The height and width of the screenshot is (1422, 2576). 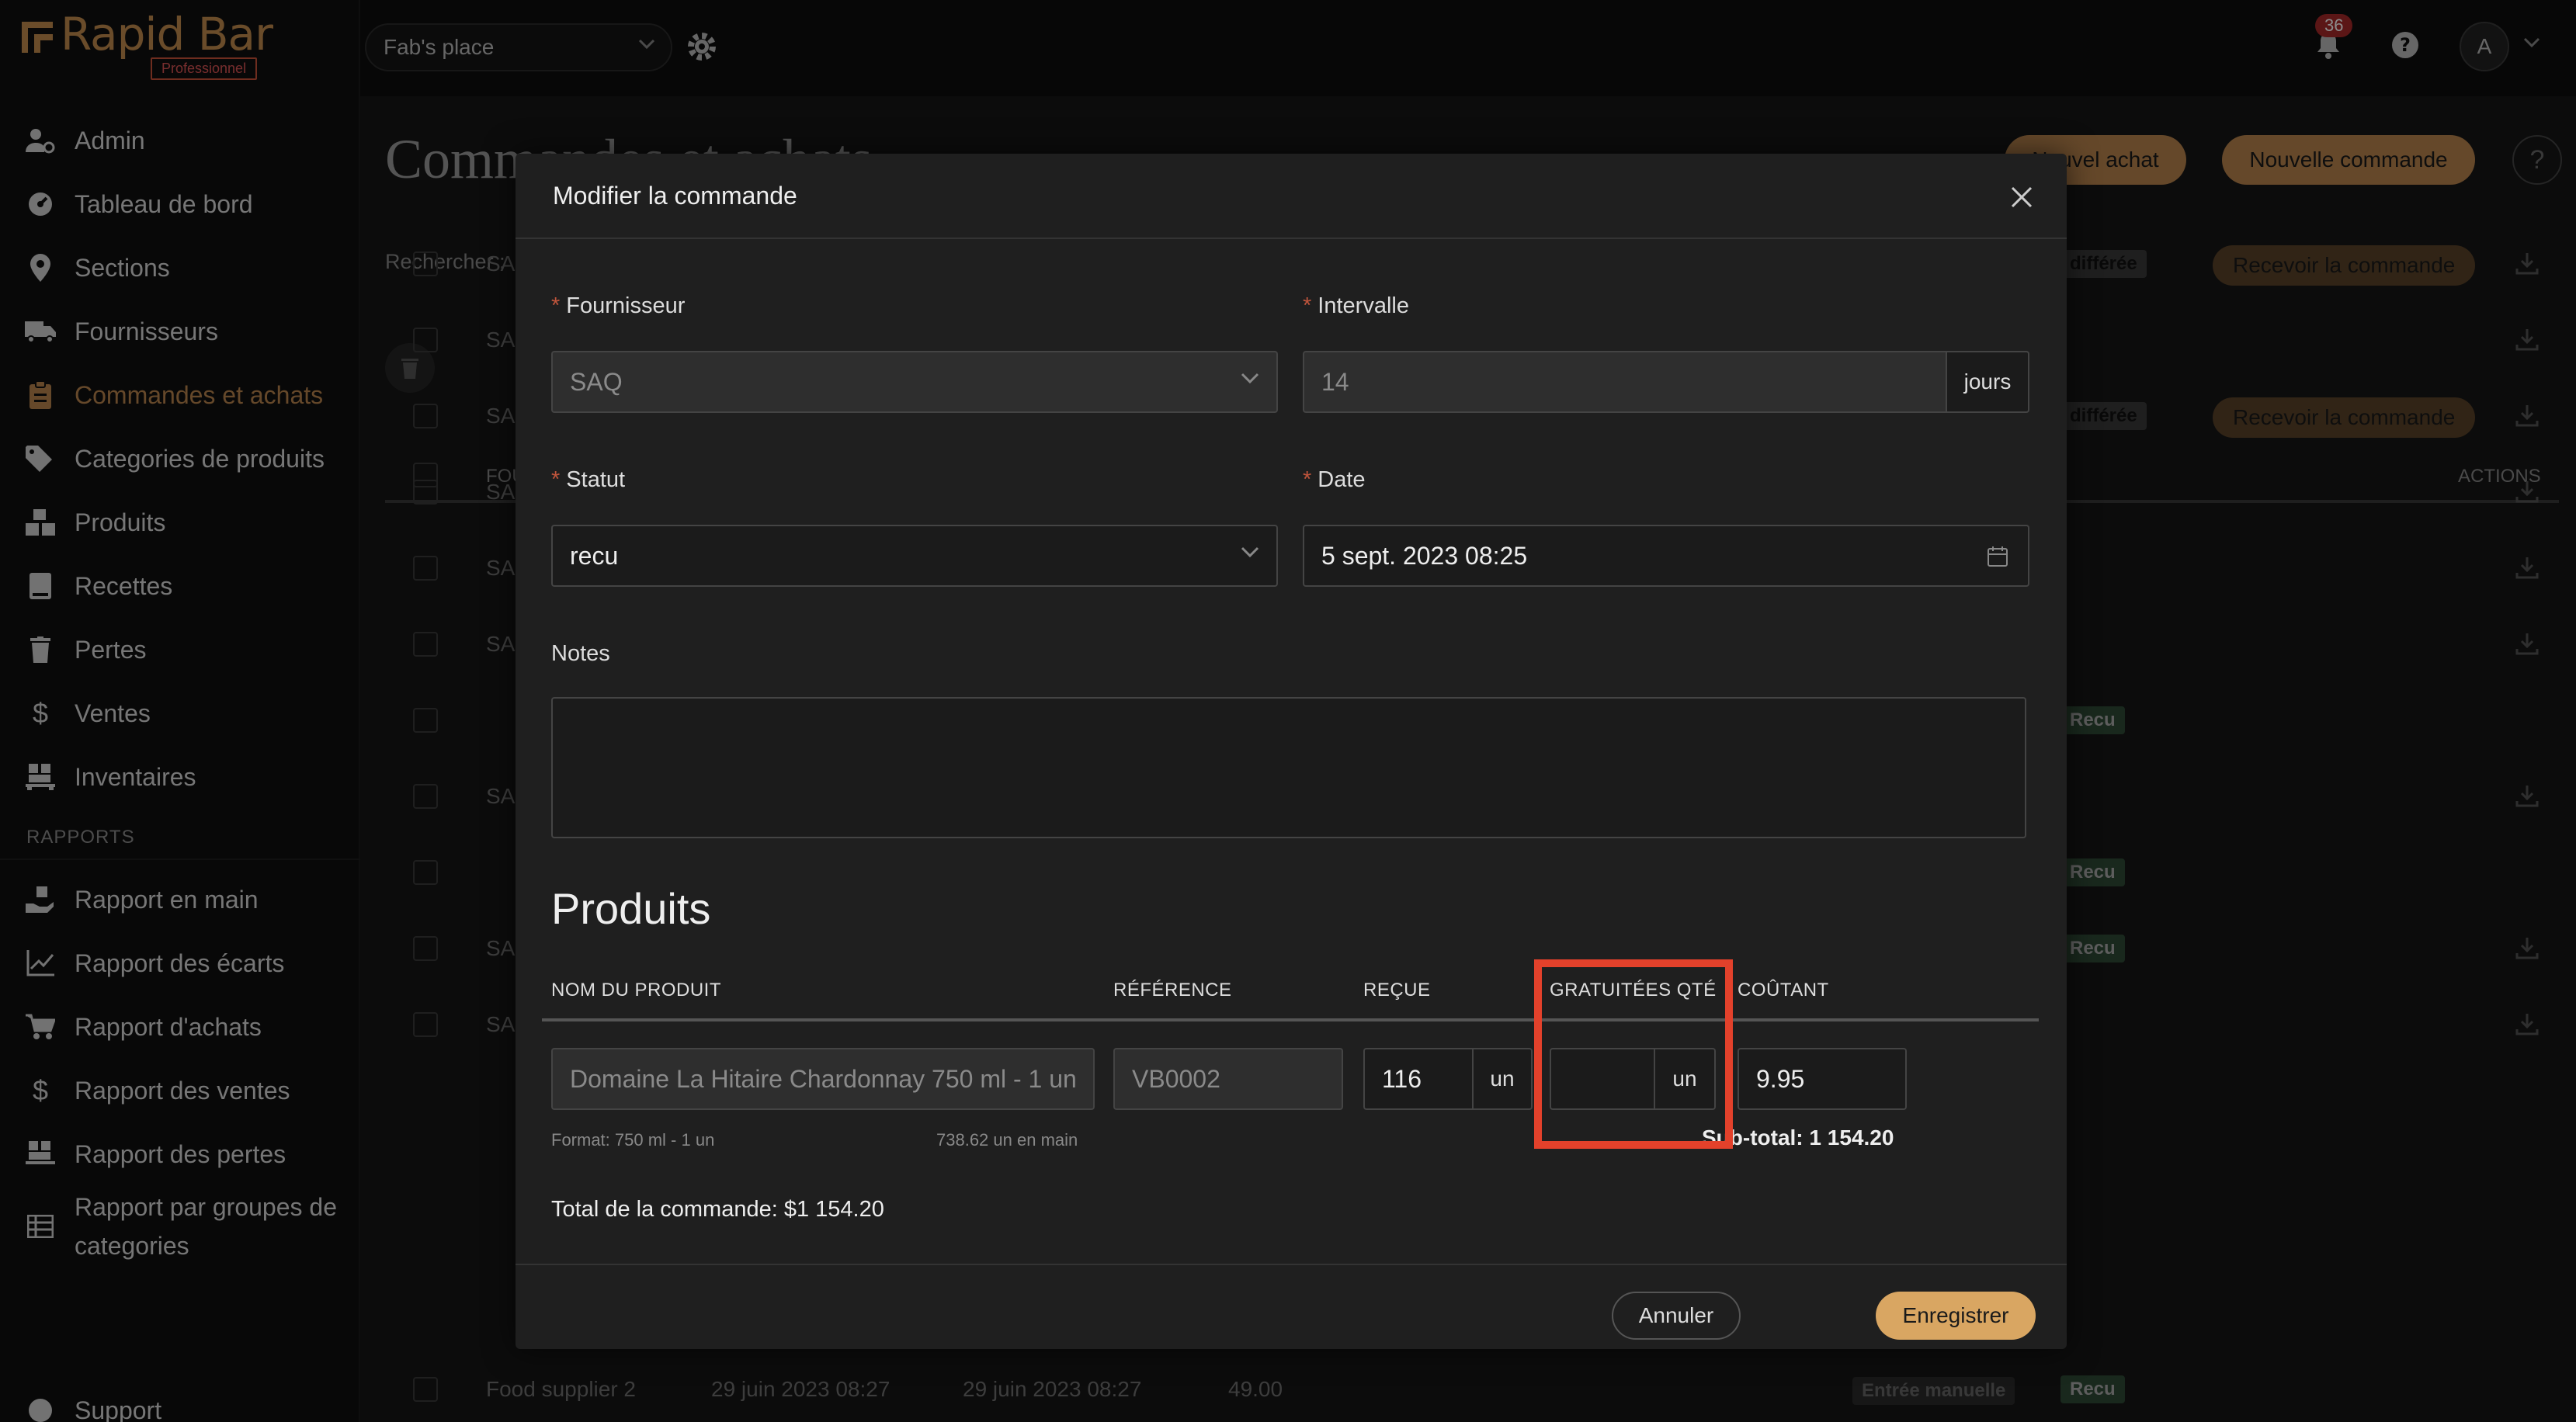 I want to click on modal-footer: Annuler Enregistrer, so click(x=1291, y=1306).